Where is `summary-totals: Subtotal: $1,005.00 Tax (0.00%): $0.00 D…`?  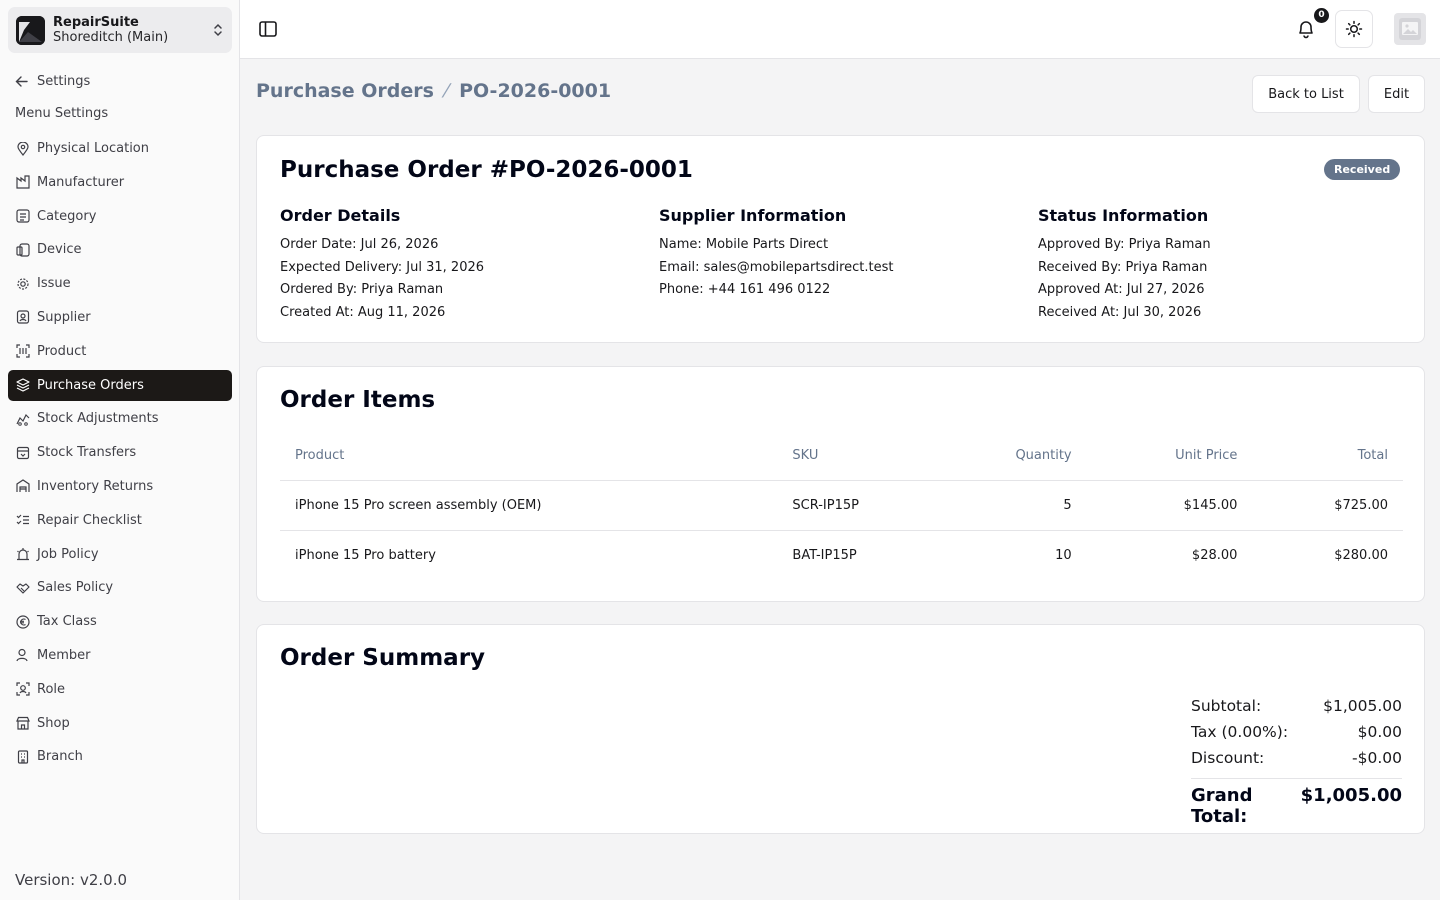 summary-totals: Subtotal: $1,005.00 Tax (0.00%): $0.00 D… is located at coordinates (1296, 760).